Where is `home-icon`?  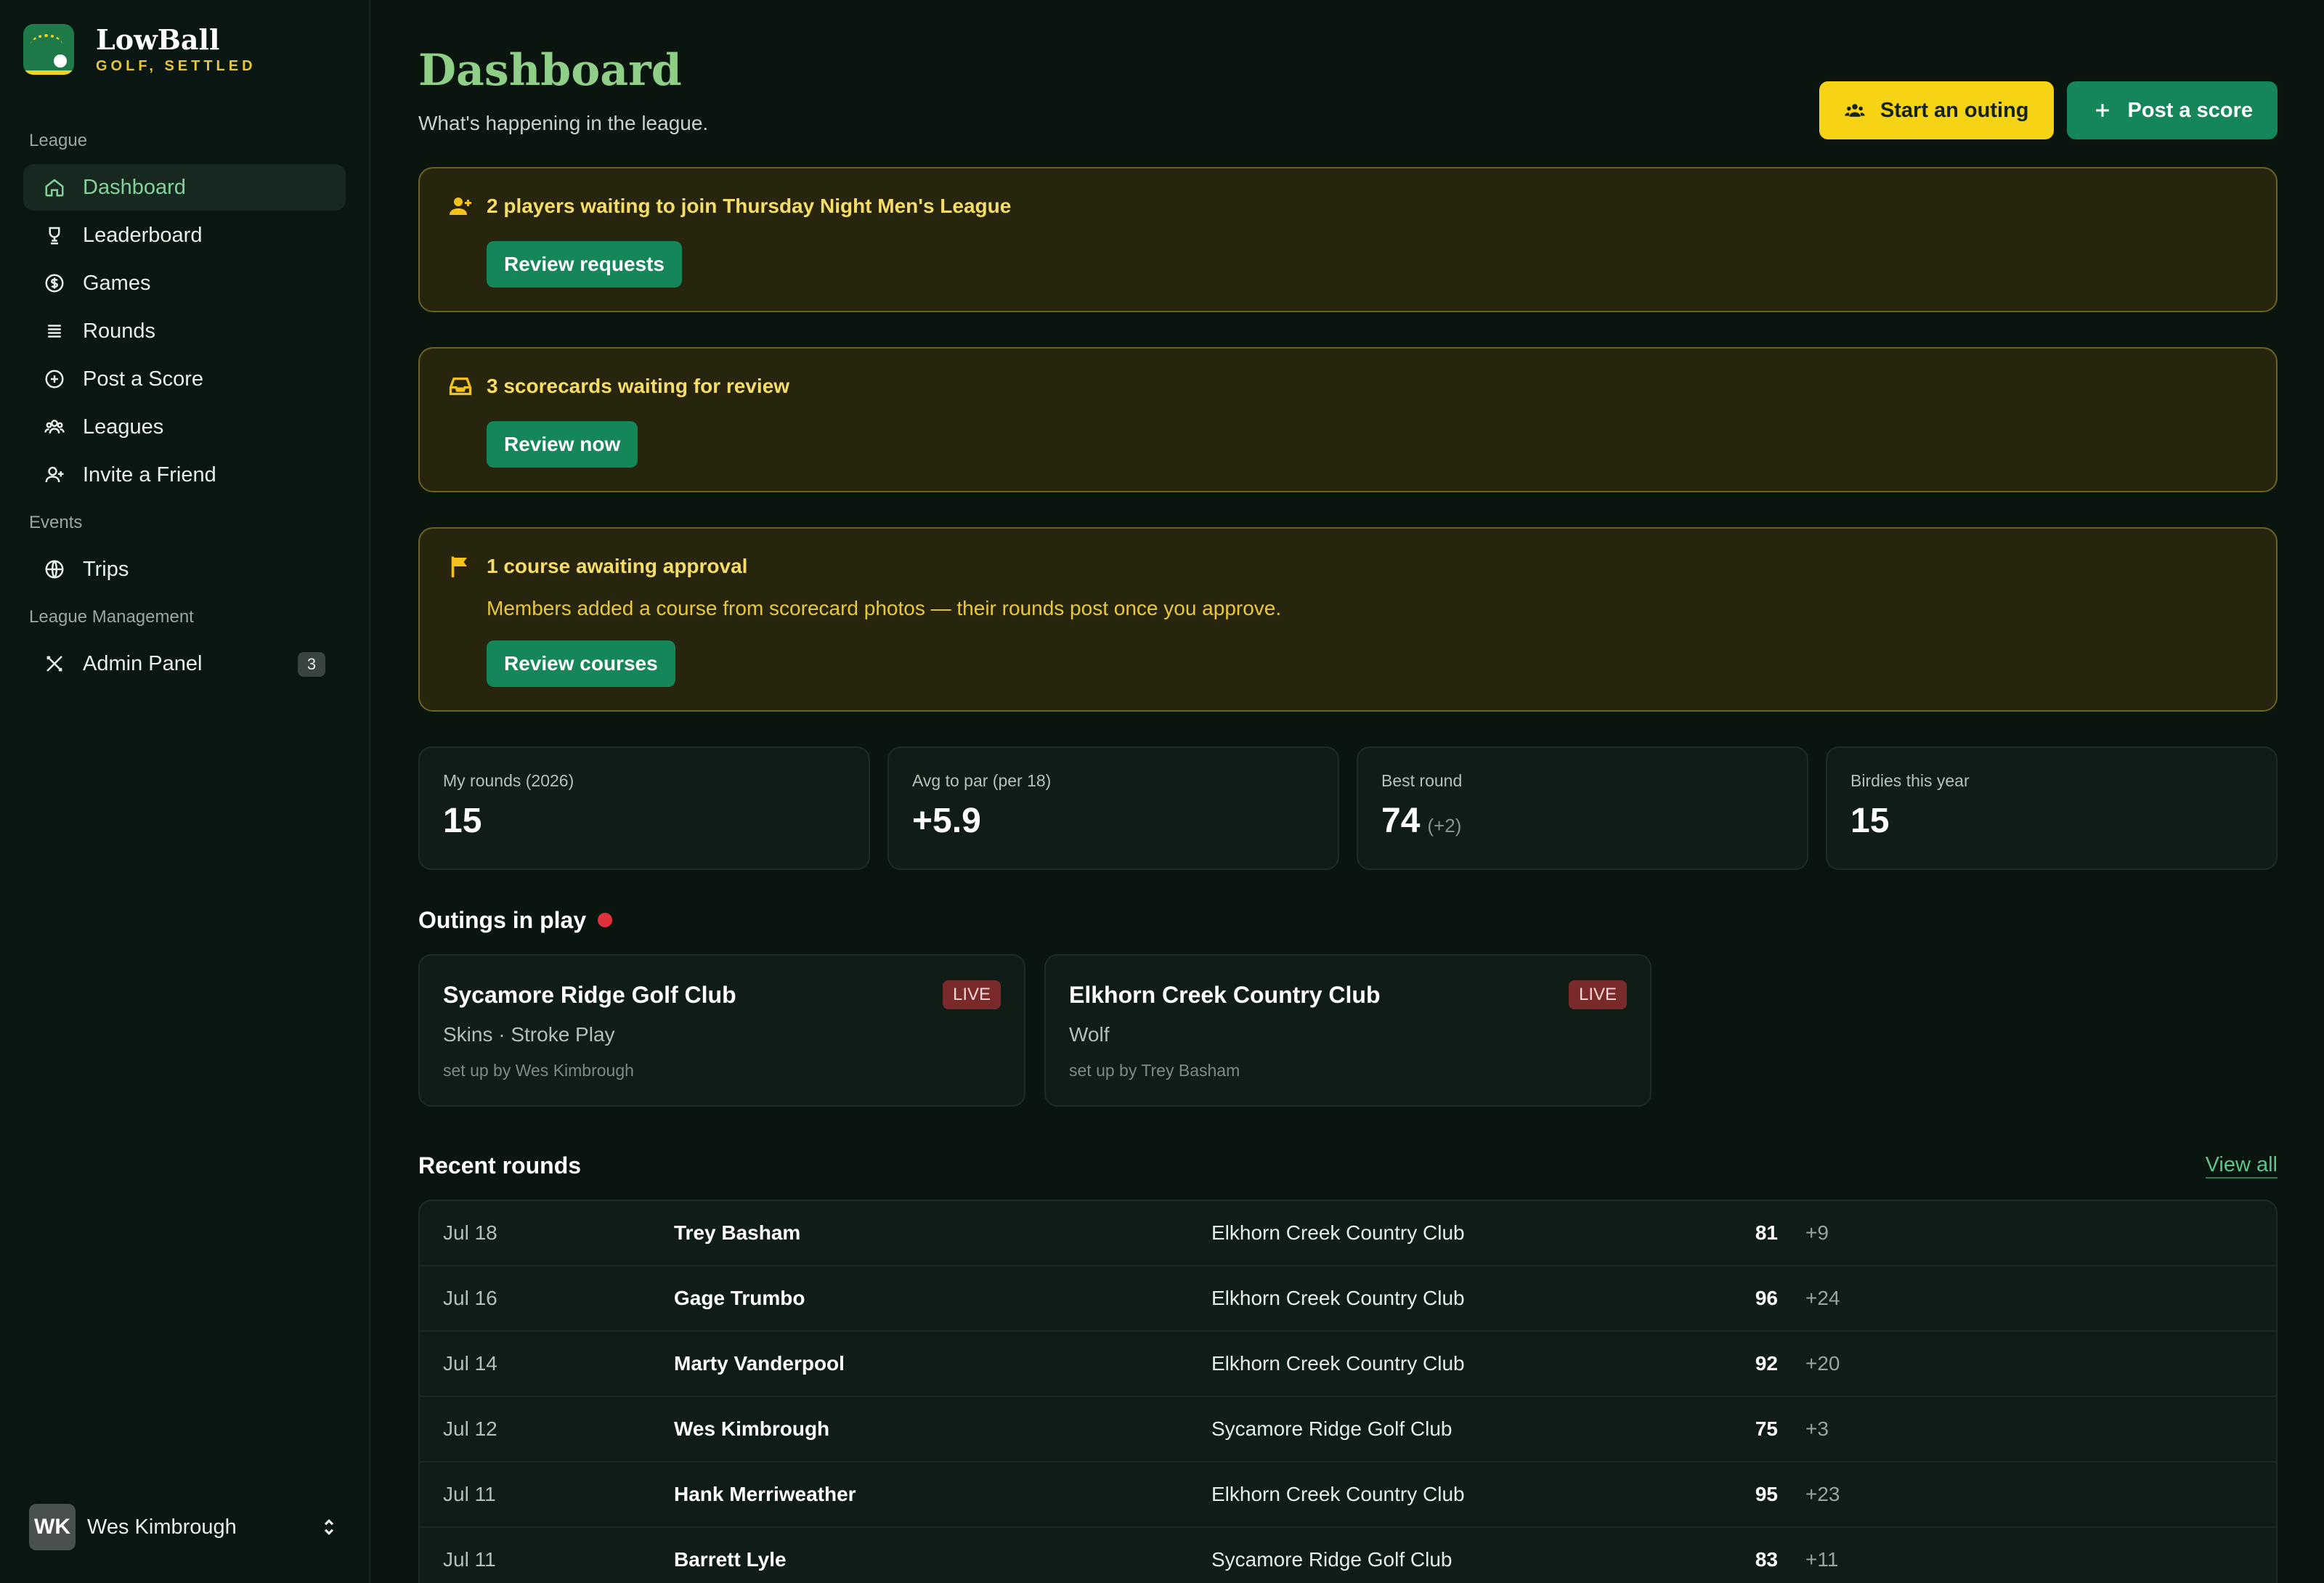
home-icon is located at coordinates (54, 188).